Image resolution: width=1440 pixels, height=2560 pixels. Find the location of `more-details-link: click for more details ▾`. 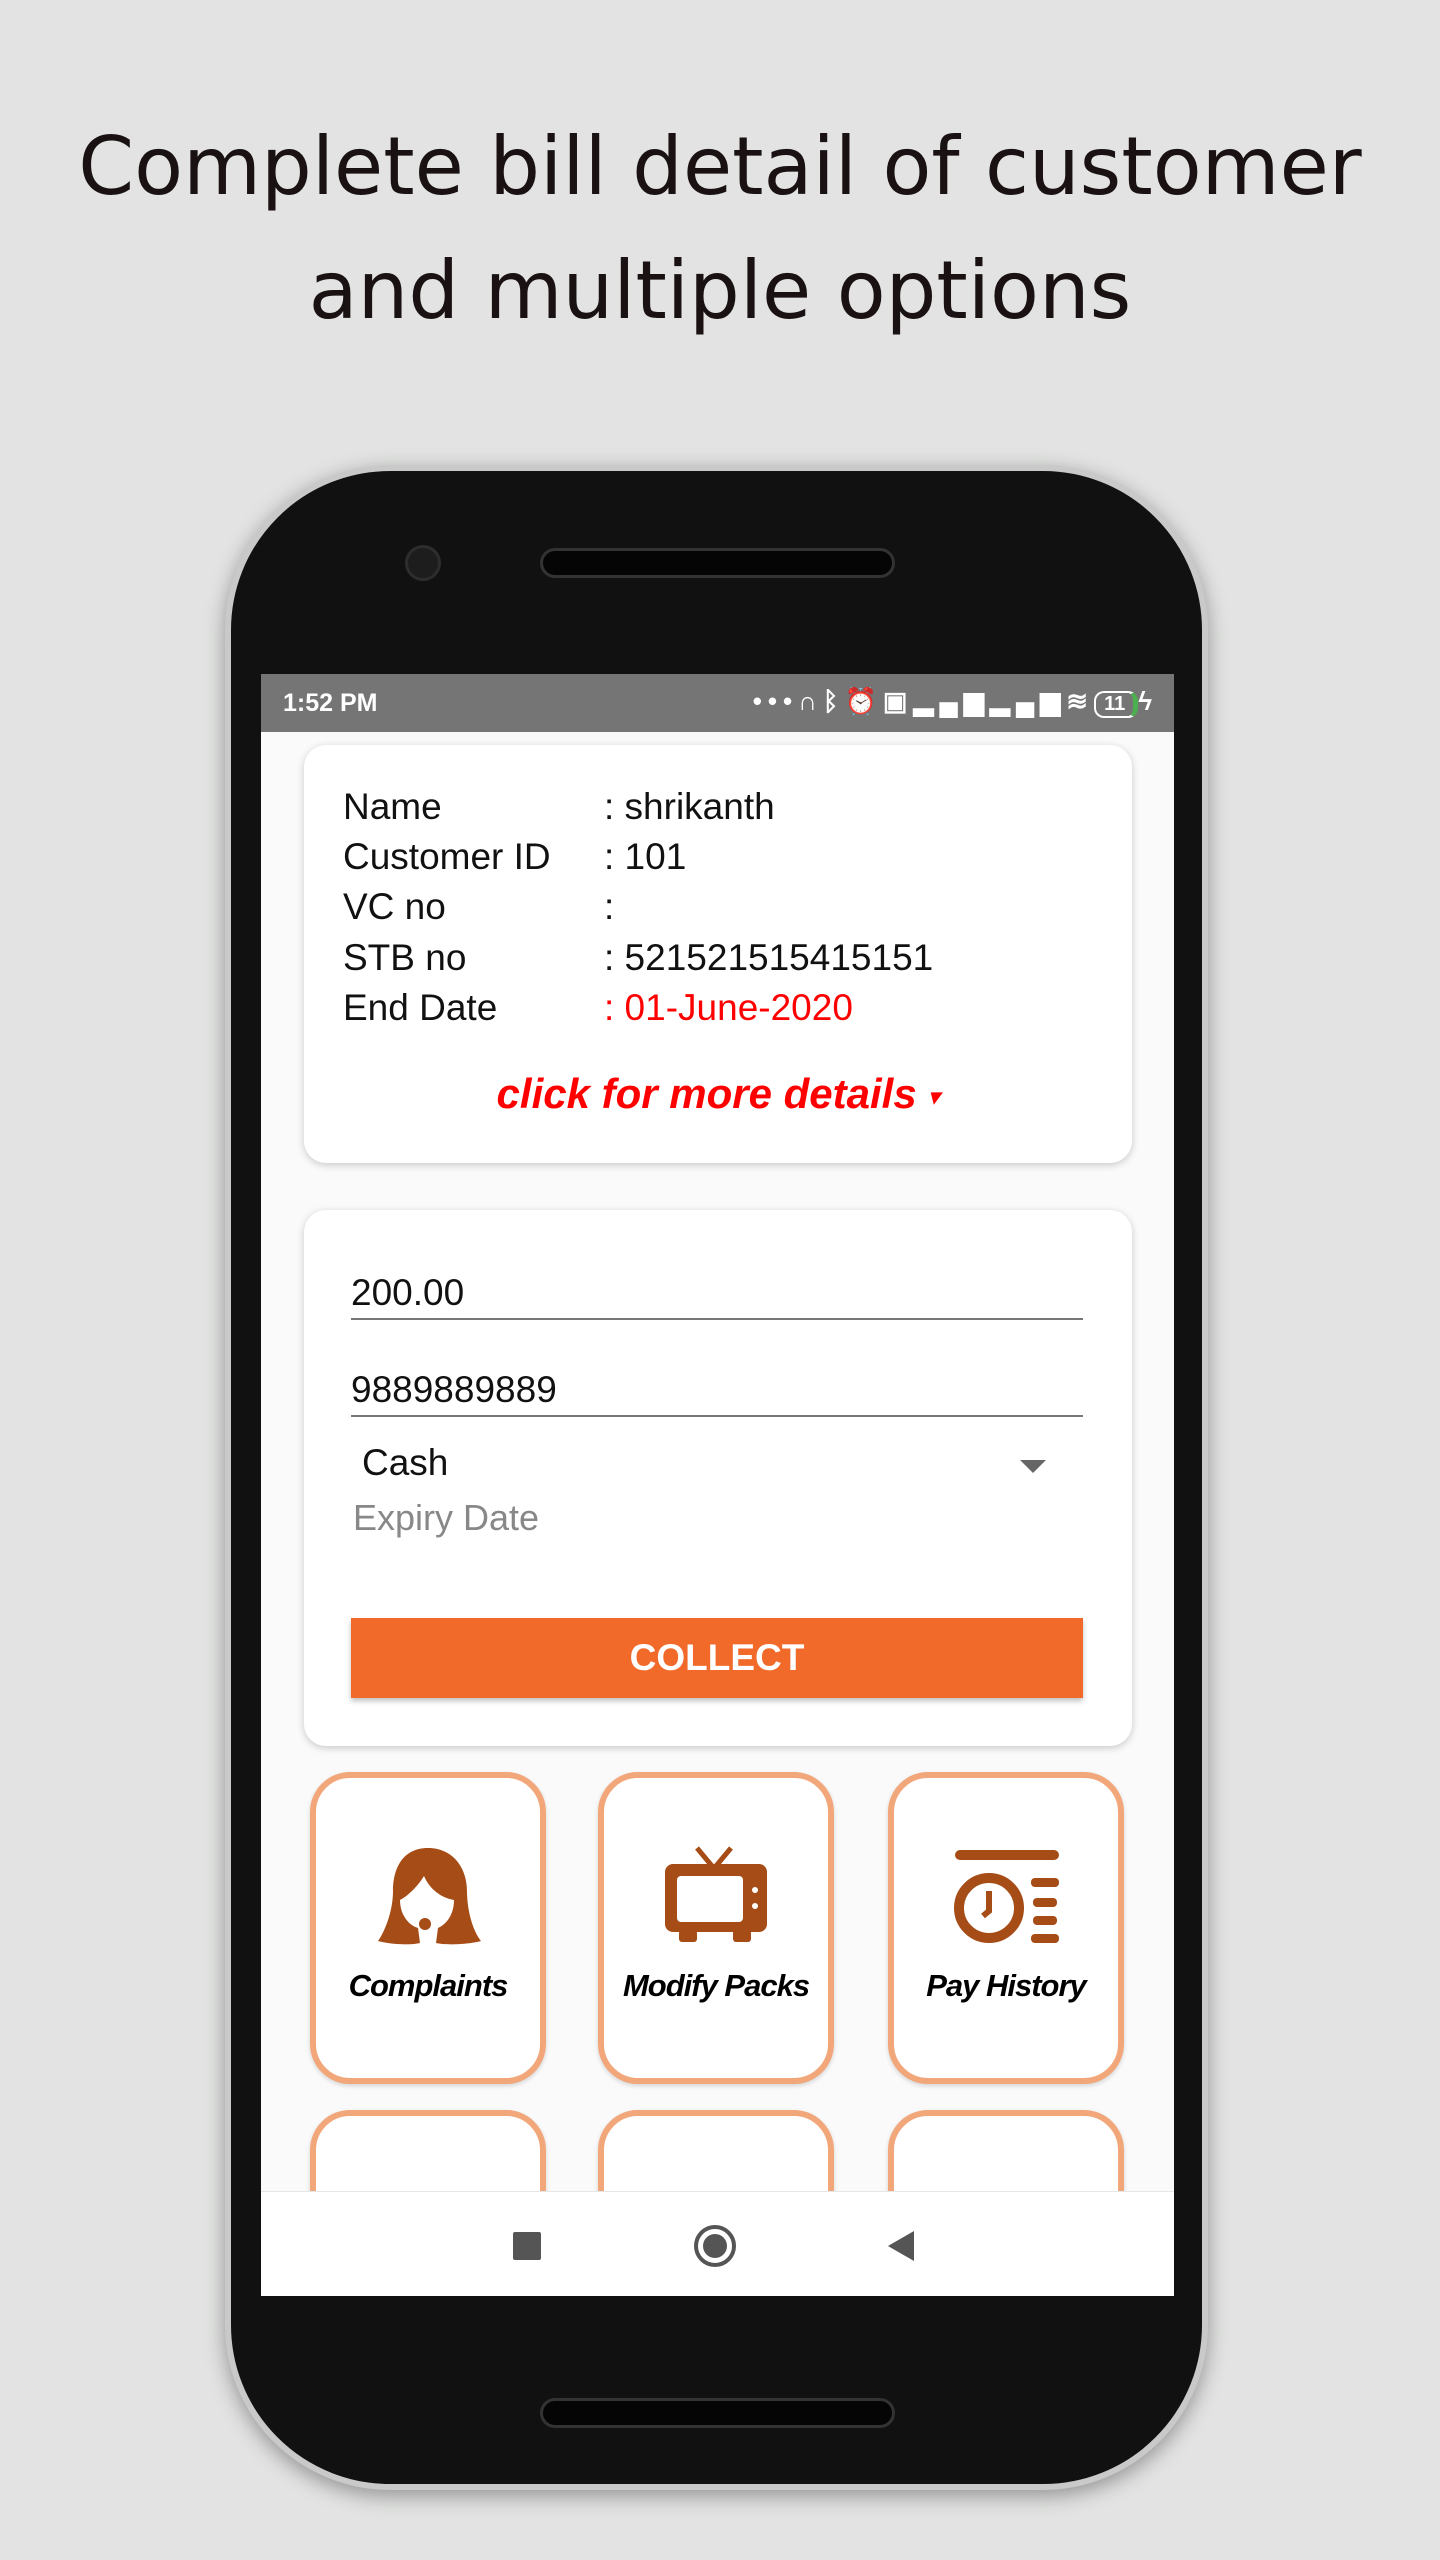

more-details-link: click for more details ▾ is located at coordinates (718, 1094).